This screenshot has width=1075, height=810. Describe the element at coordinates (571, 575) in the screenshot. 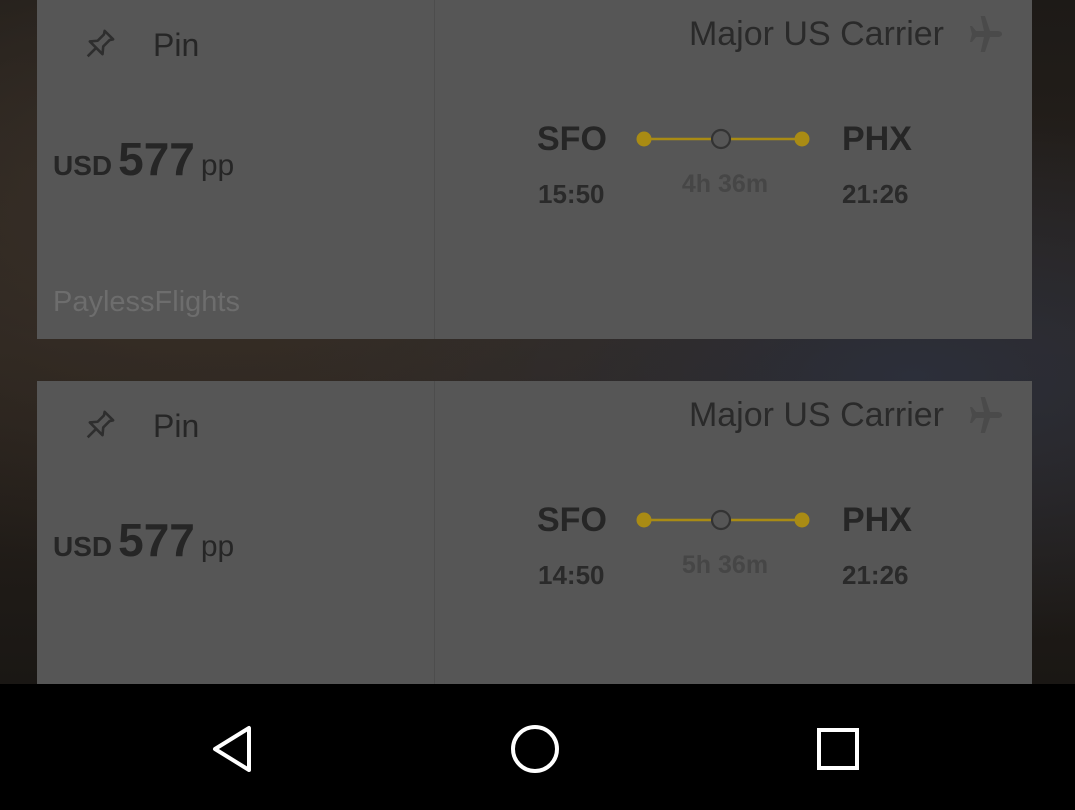

I see `departure-time: 14:50` at that location.